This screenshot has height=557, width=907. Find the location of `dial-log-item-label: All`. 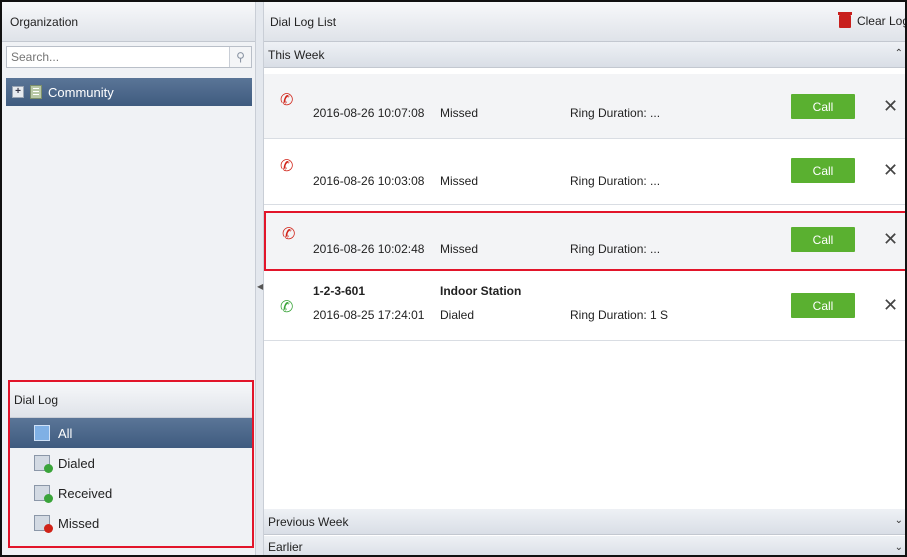

dial-log-item-label: All is located at coordinates (65, 433).